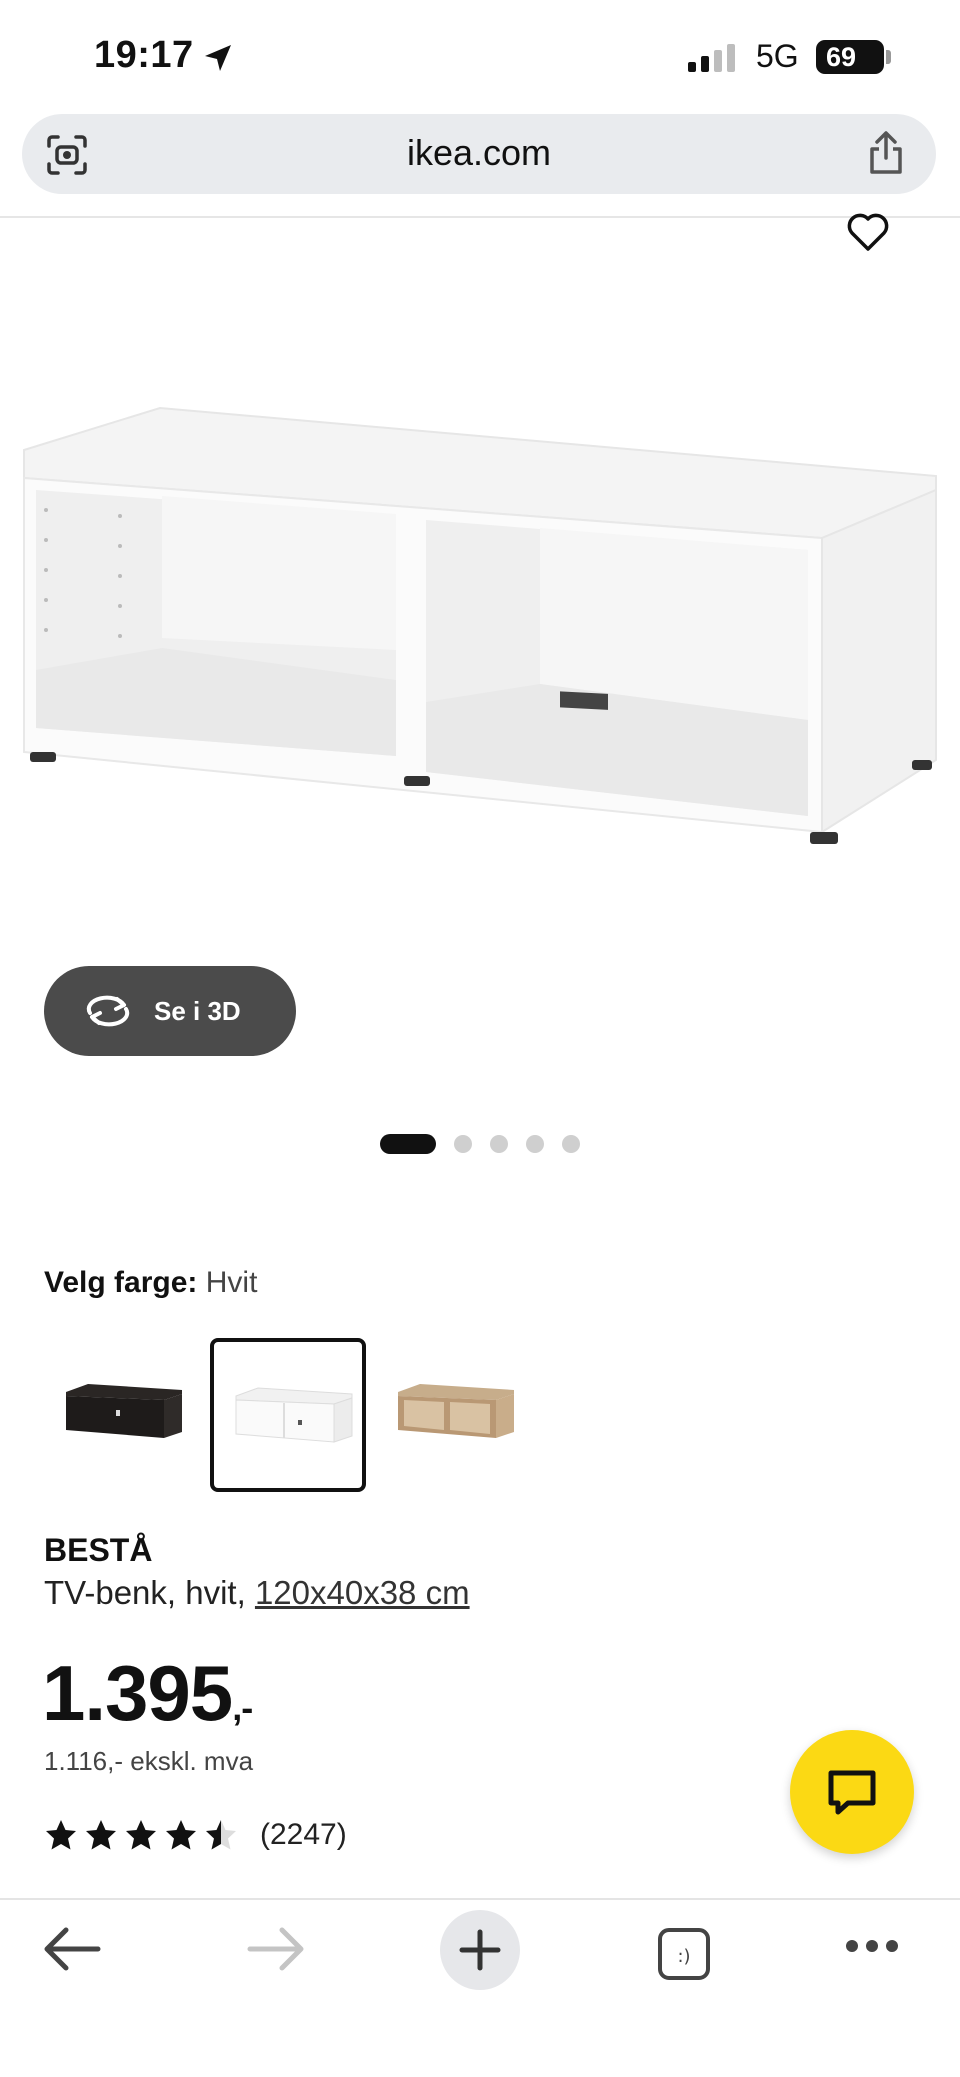 This screenshot has width=960, height=2077. What do you see at coordinates (456, 1411) in the screenshot?
I see `bench-thumbnail-oak` at bounding box center [456, 1411].